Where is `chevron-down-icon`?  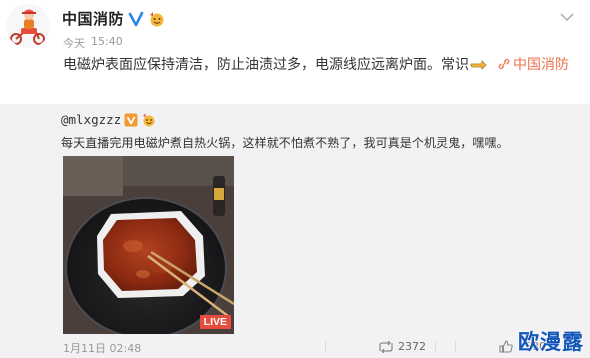 chevron-down-icon is located at coordinates (567, 17).